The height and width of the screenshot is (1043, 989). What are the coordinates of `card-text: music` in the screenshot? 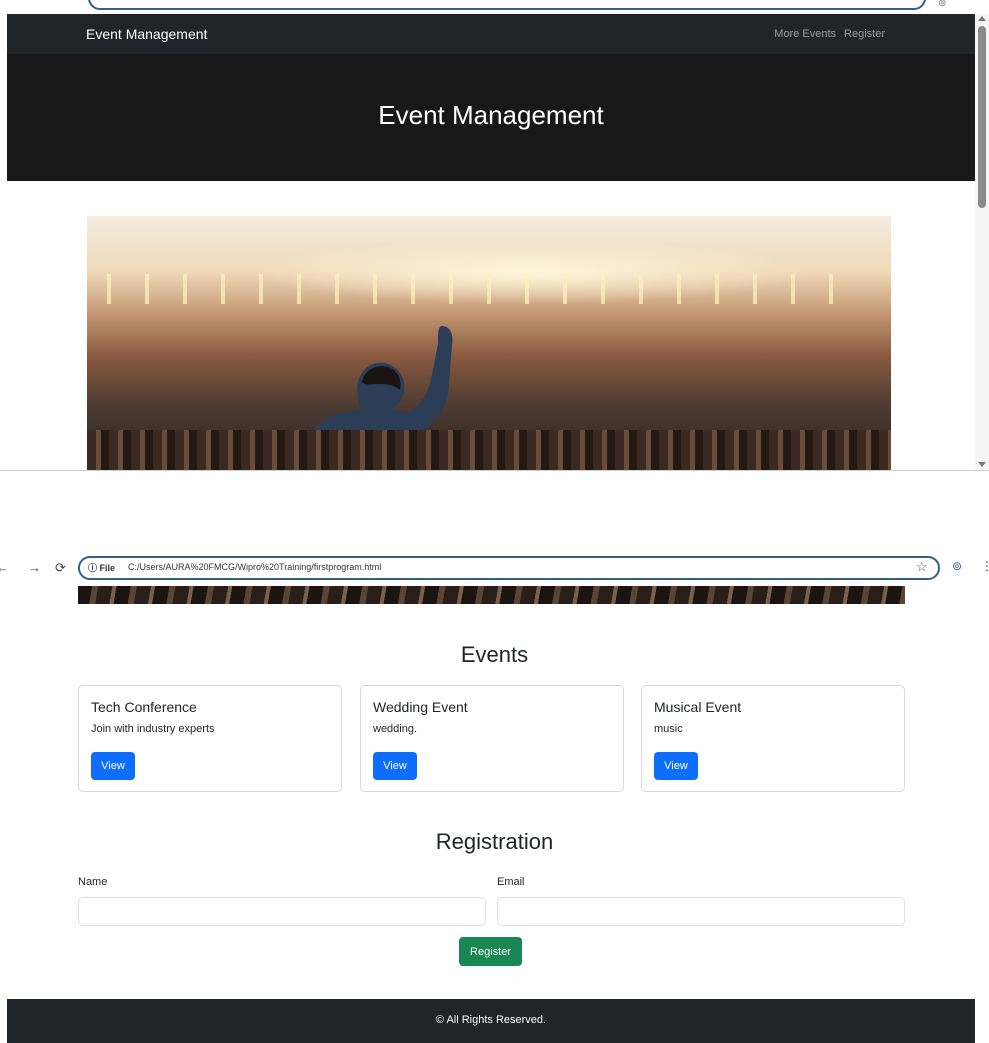 It's located at (668, 729).